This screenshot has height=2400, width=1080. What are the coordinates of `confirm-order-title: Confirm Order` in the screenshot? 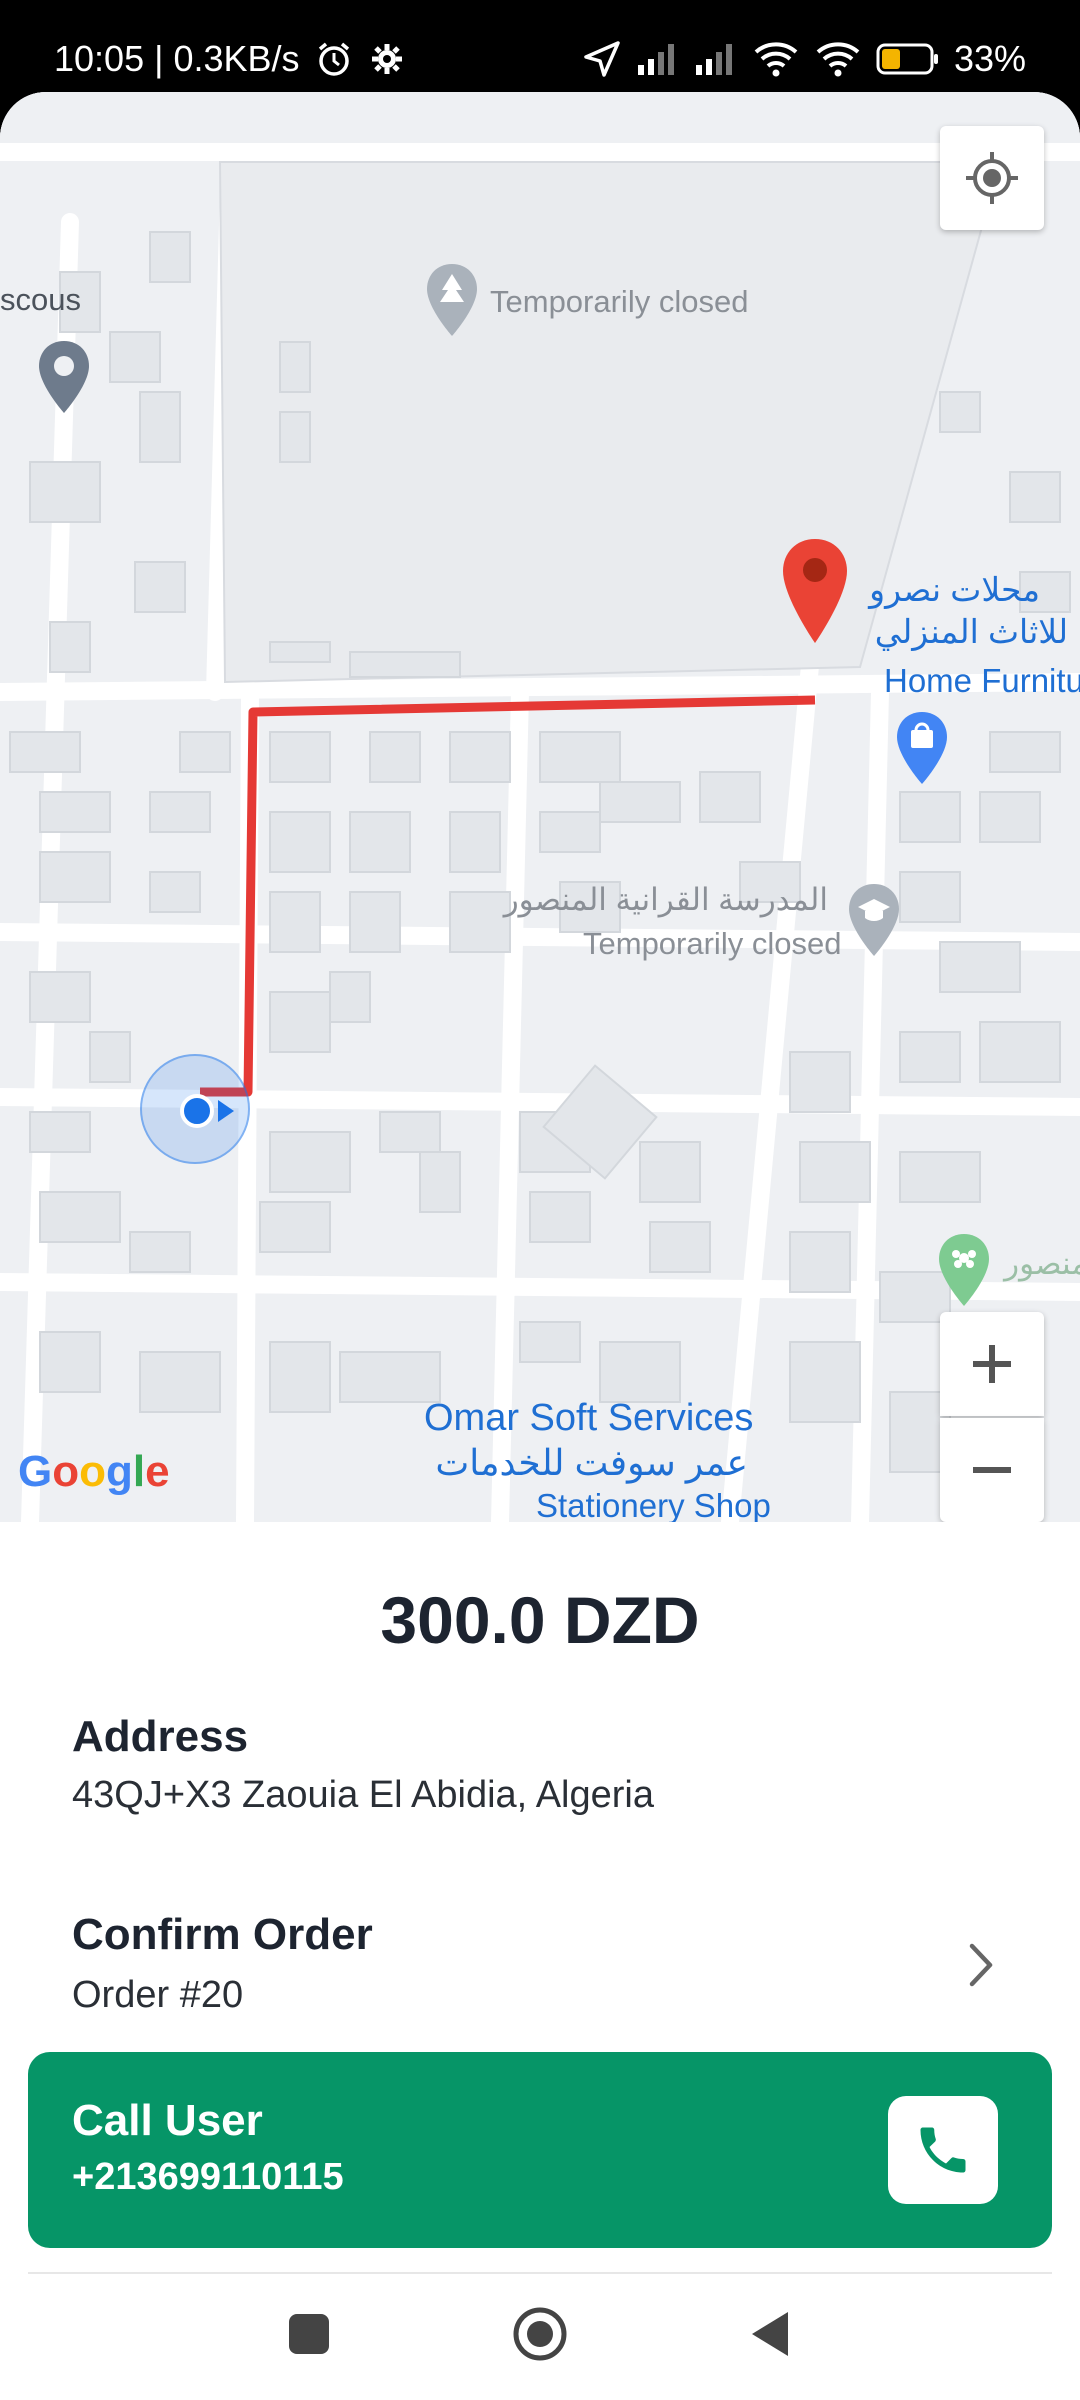 It's located at (222, 1934).